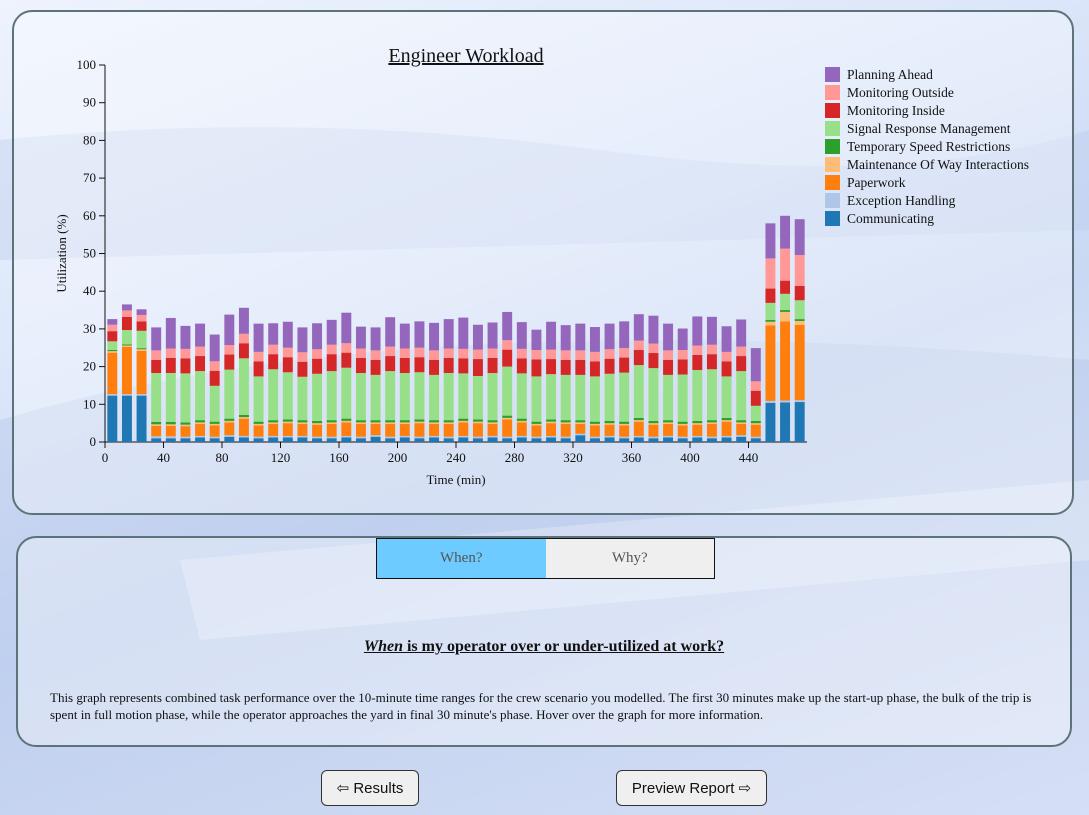 This screenshot has height=815, width=1089. Describe the element at coordinates (573, 457) in the screenshot. I see `x-tick-label: 320` at that location.